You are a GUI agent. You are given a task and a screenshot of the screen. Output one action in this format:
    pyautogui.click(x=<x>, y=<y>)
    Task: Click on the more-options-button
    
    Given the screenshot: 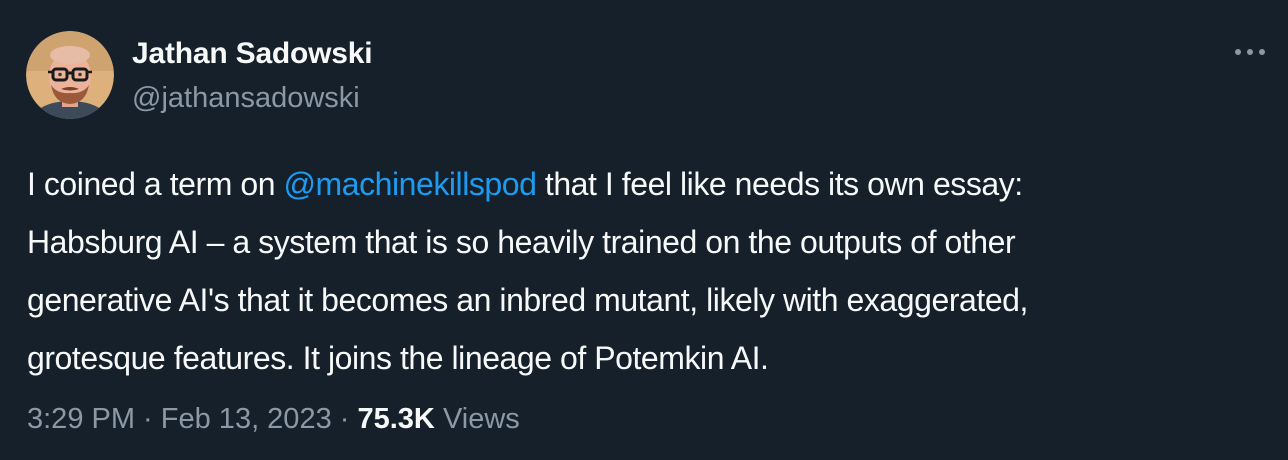 What is the action you would take?
    pyautogui.click(x=1250, y=52)
    